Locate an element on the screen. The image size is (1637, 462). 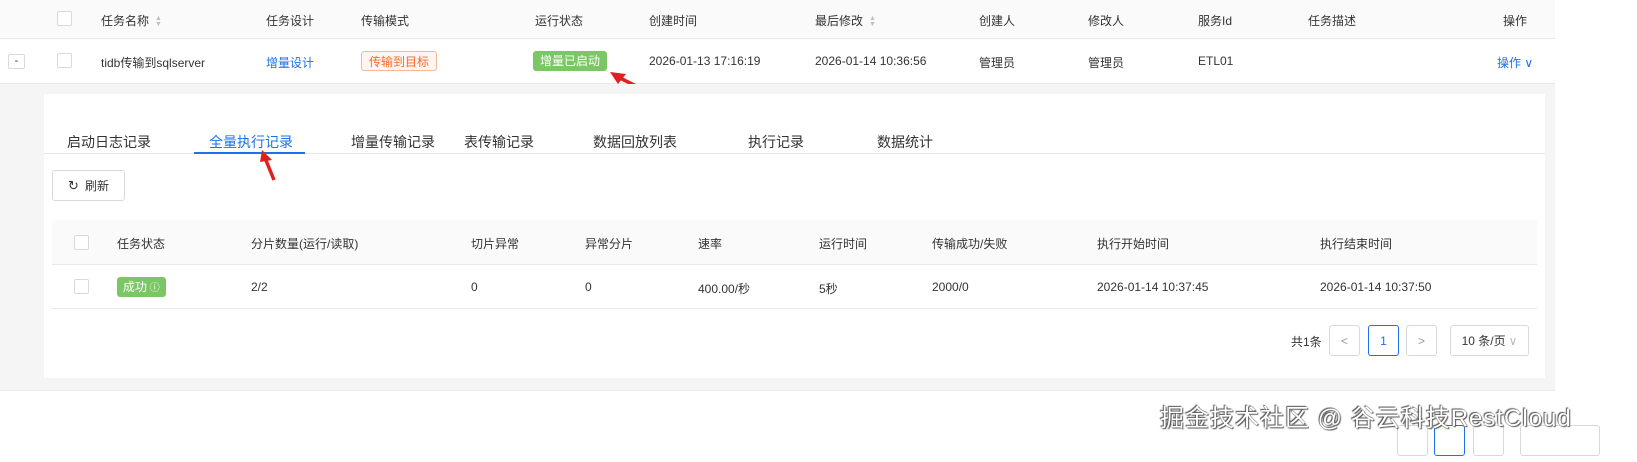
refresh-button: ↻ 刷新 is located at coordinates (88, 185).